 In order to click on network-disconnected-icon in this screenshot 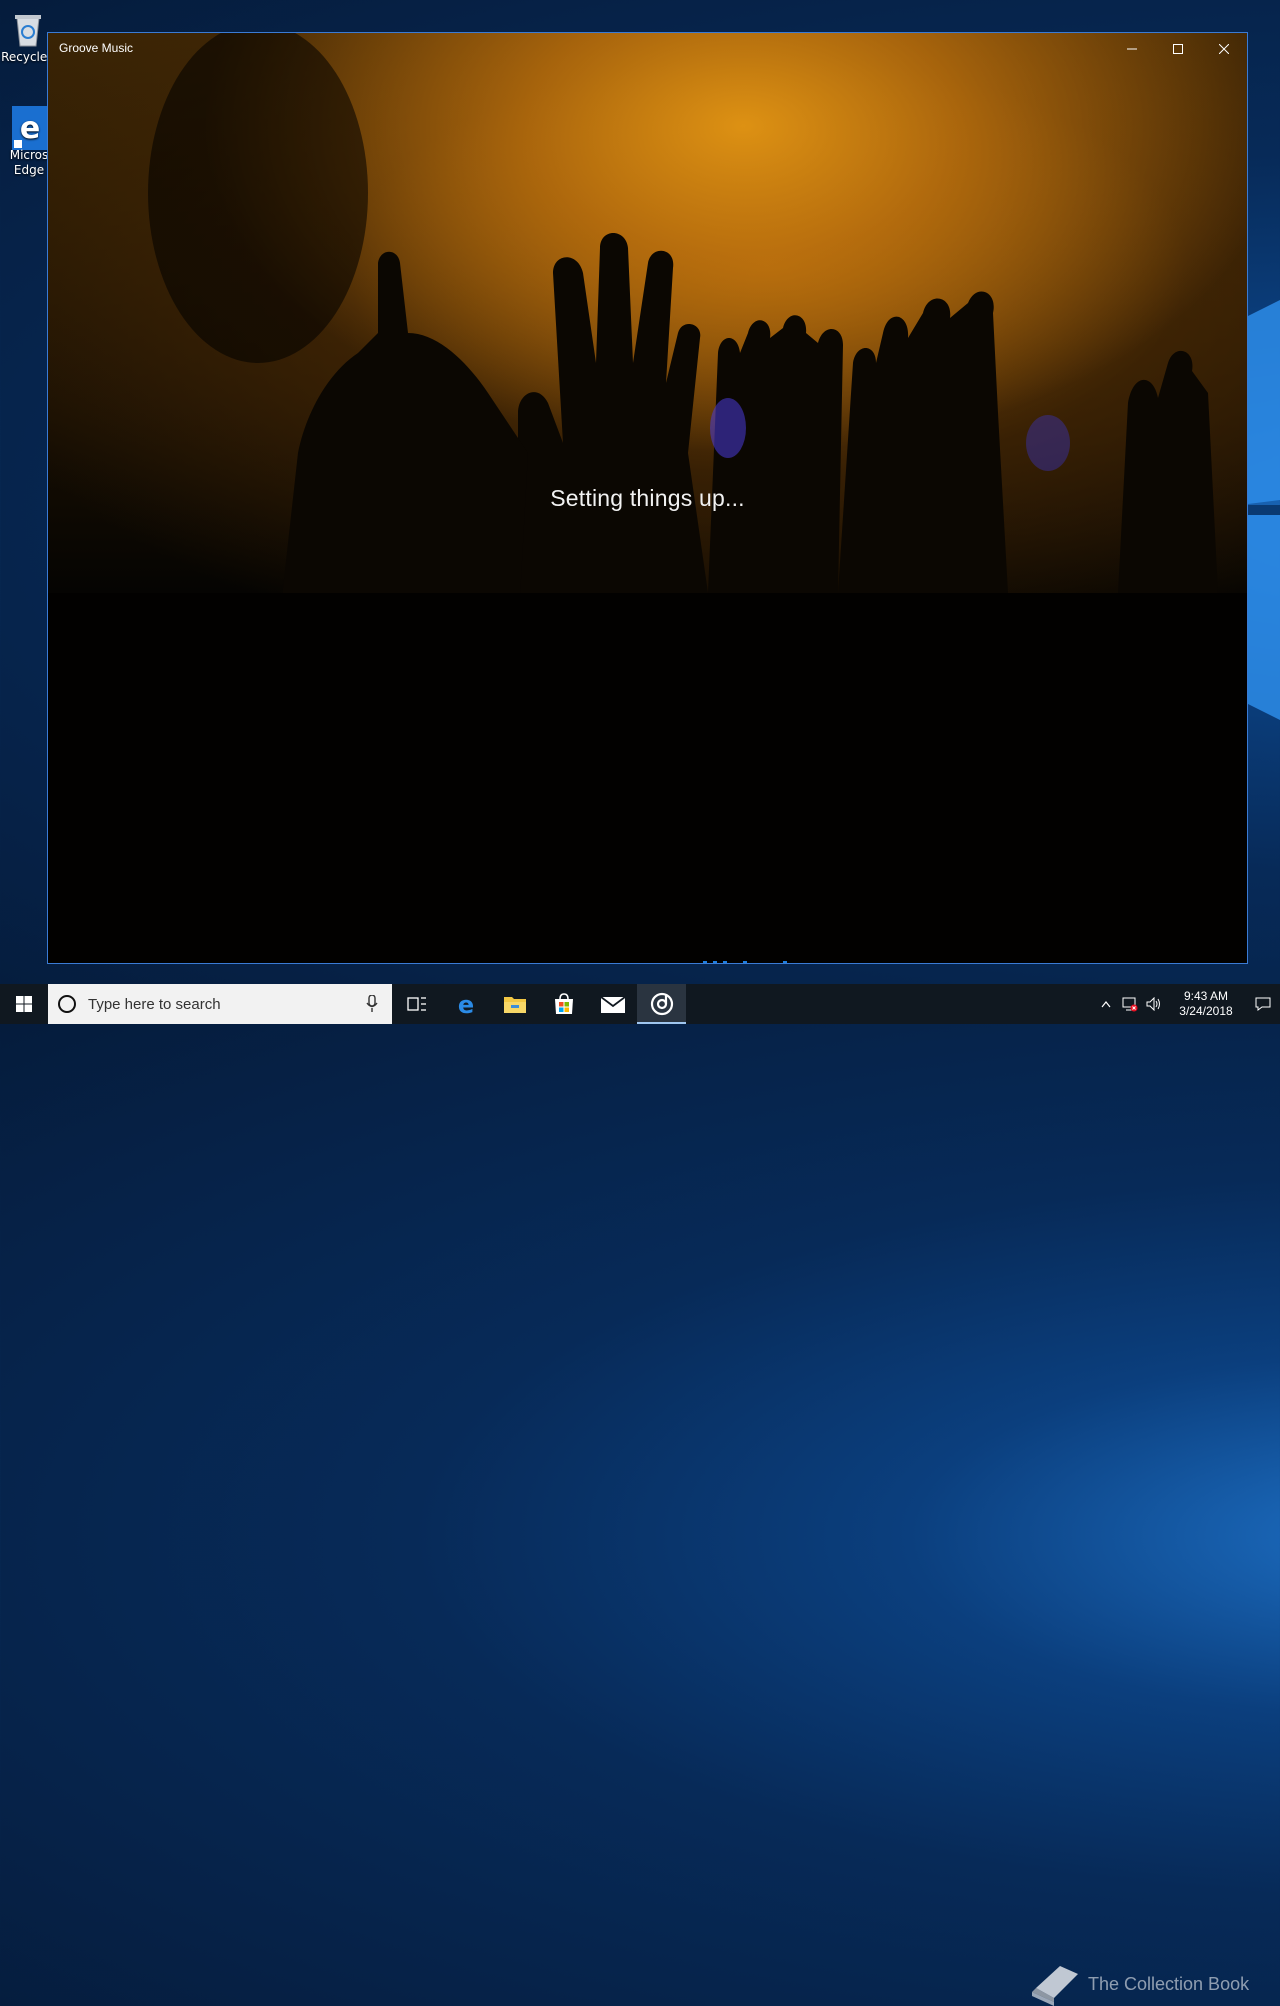, I will do `click(1130, 1004)`.